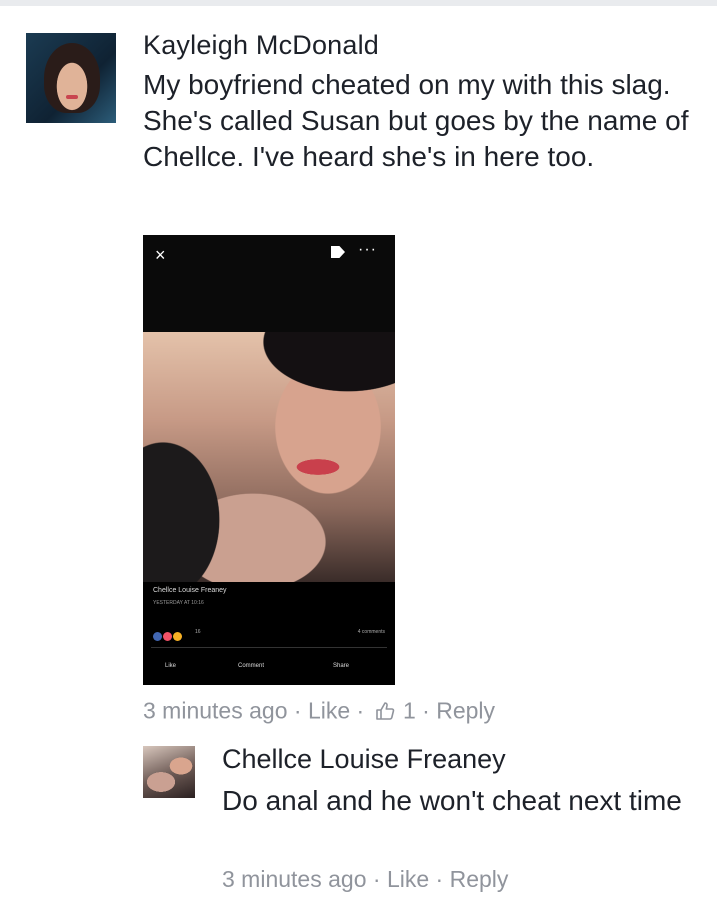 This screenshot has height=900, width=717. What do you see at coordinates (215, 710) in the screenshot?
I see `comment-time: 3 minutes ago` at bounding box center [215, 710].